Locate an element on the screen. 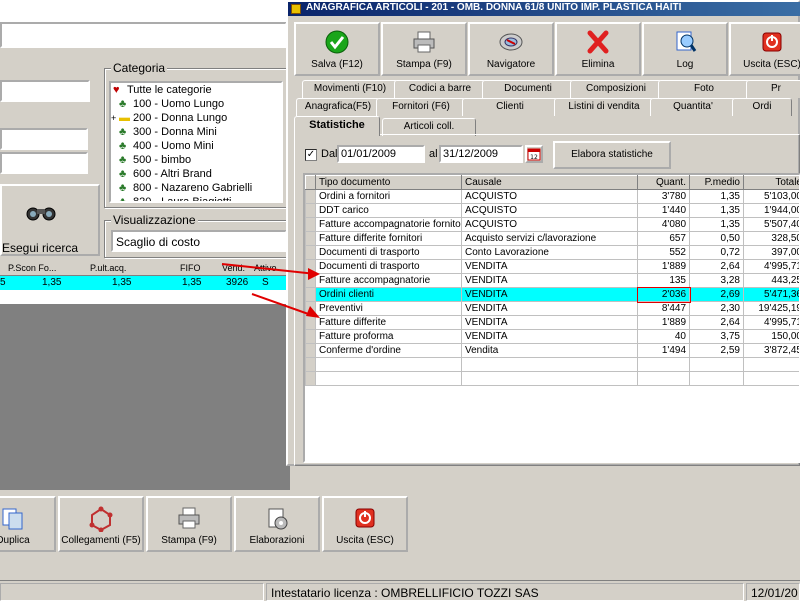 Image resolution: width=800 pixels, height=601 pixels. category-item: ♣820 - Laura Biagiotti is located at coordinates (175, 199).